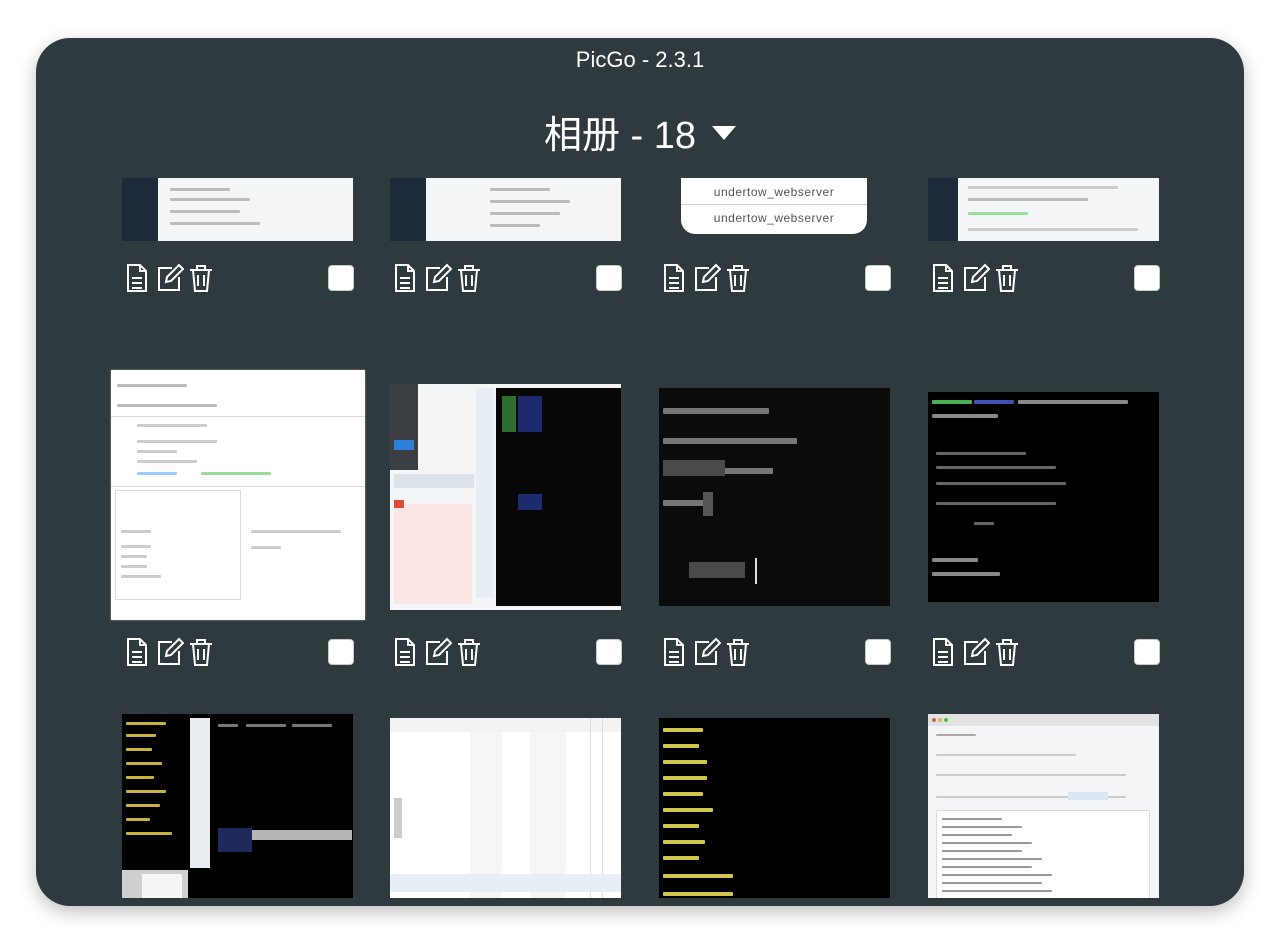  I want to click on thumbnail-image: undertow_webserver undertow_webserver, so click(774, 206).